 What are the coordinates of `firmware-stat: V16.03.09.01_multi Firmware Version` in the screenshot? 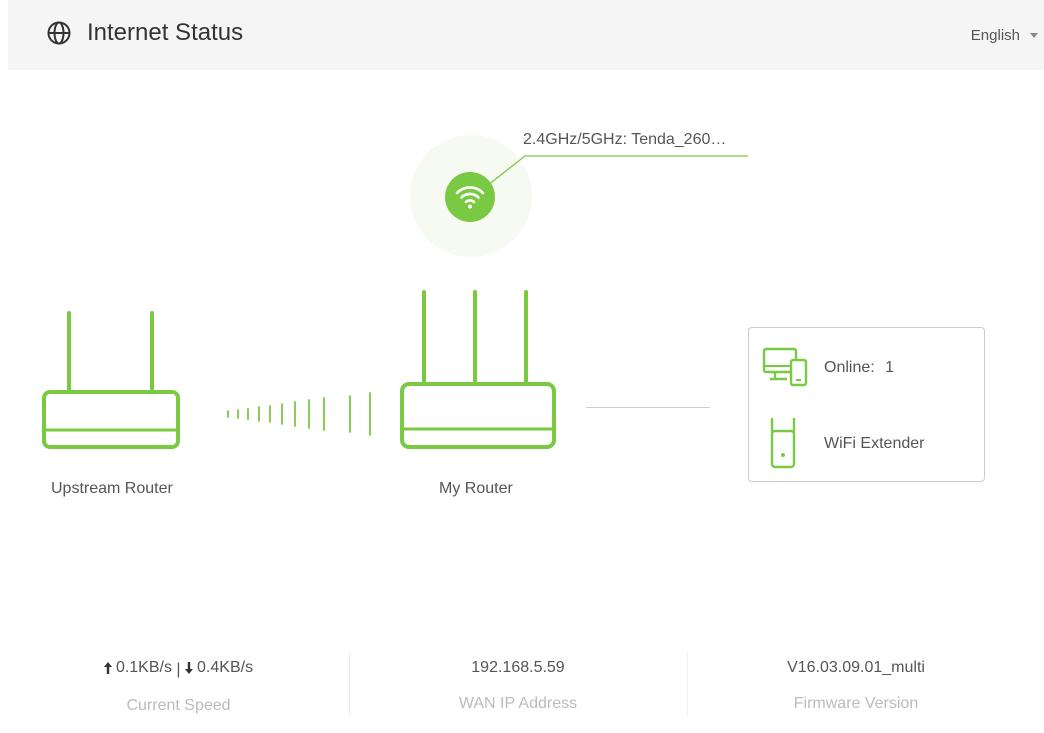 It's located at (856, 685).